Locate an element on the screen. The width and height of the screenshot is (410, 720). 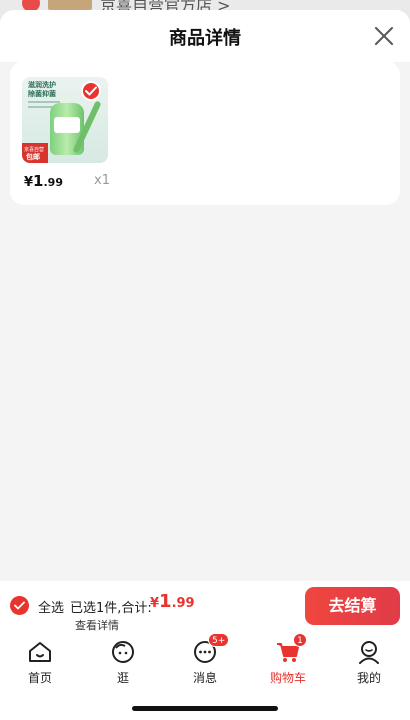
product-image-text: 除菌抑菌 is located at coordinates (42, 94).